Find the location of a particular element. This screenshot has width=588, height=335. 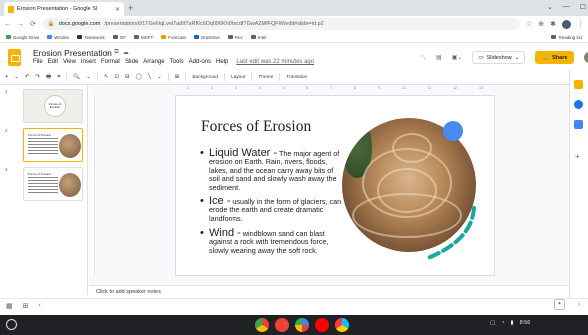

line-chevron-icon: ⌄ is located at coordinates (159, 77).